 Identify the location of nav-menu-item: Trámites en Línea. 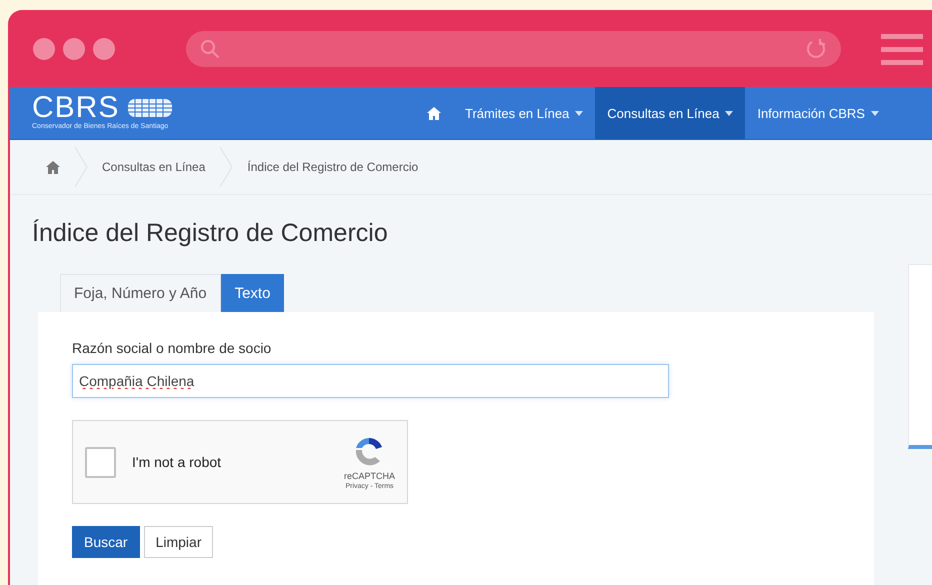
(524, 113).